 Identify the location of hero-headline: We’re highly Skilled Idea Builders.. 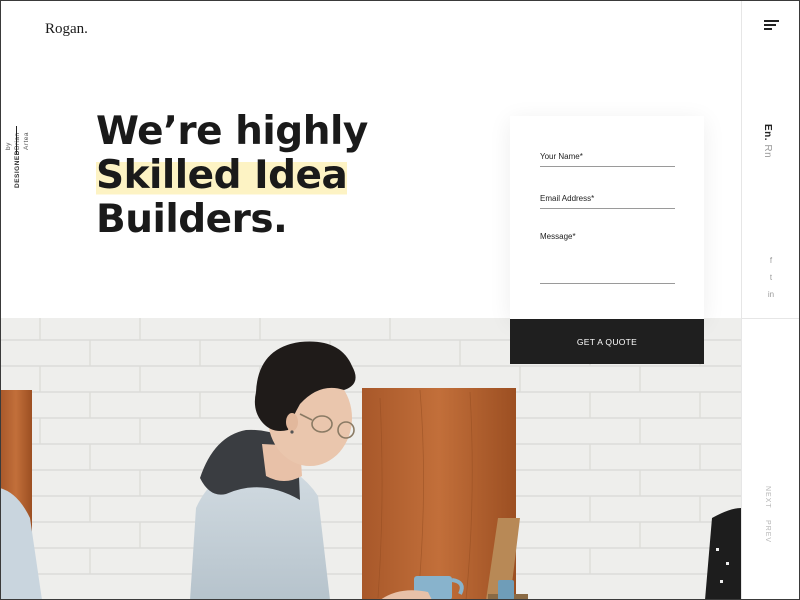
(232, 176).